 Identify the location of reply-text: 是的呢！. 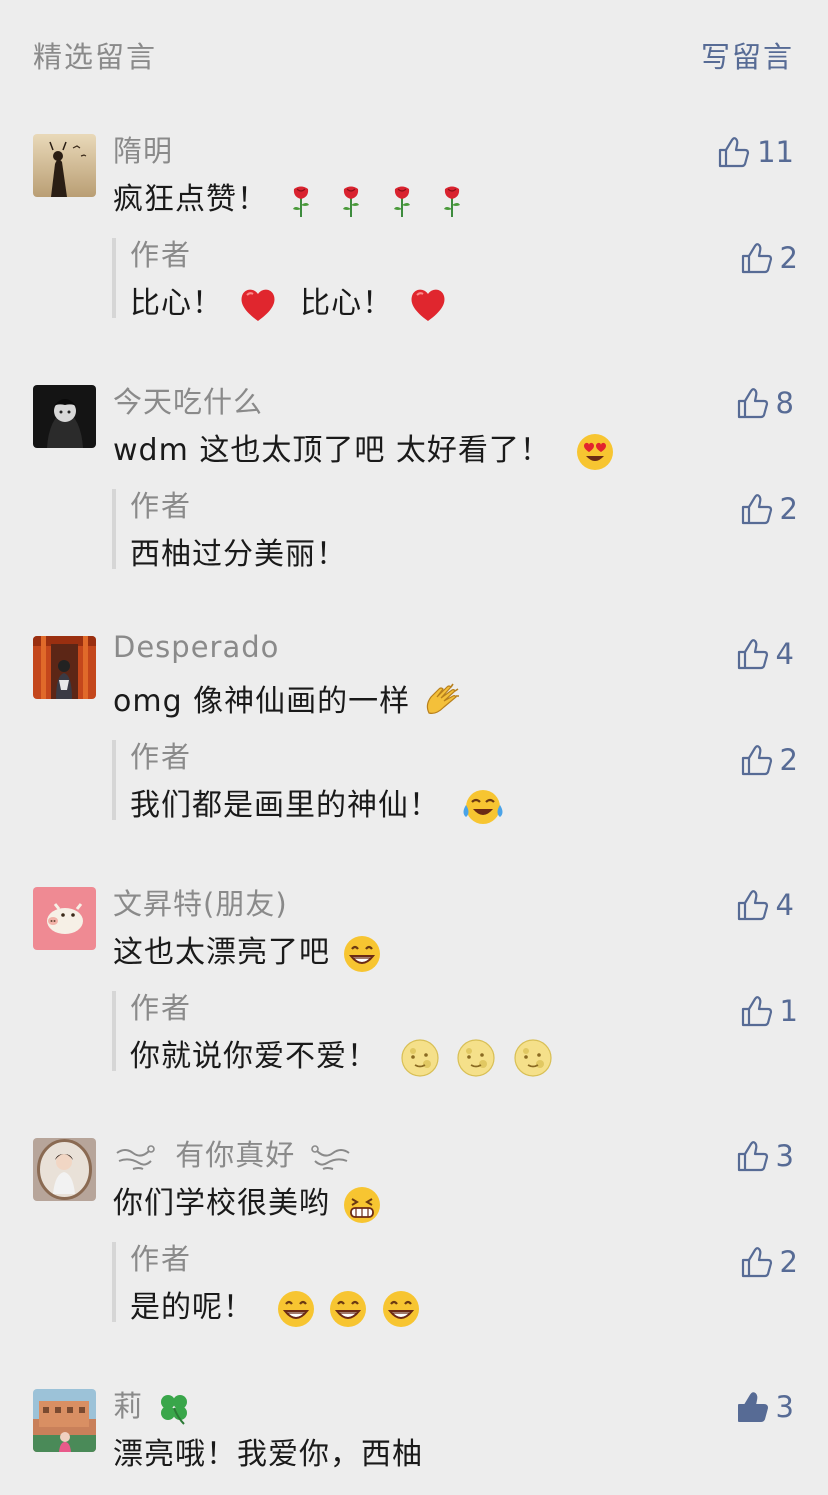
(276, 1305).